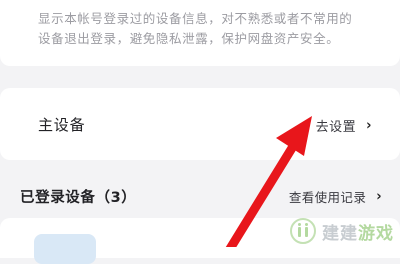 This screenshot has height=264, width=400. What do you see at coordinates (340, 233) in the screenshot?
I see `watermark-text-part1: 建建` at bounding box center [340, 233].